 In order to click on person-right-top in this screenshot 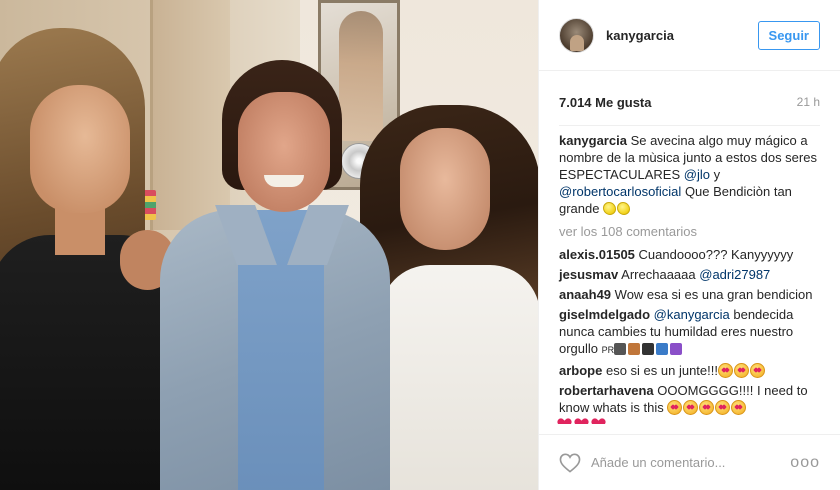, I will do `click(459, 377)`.